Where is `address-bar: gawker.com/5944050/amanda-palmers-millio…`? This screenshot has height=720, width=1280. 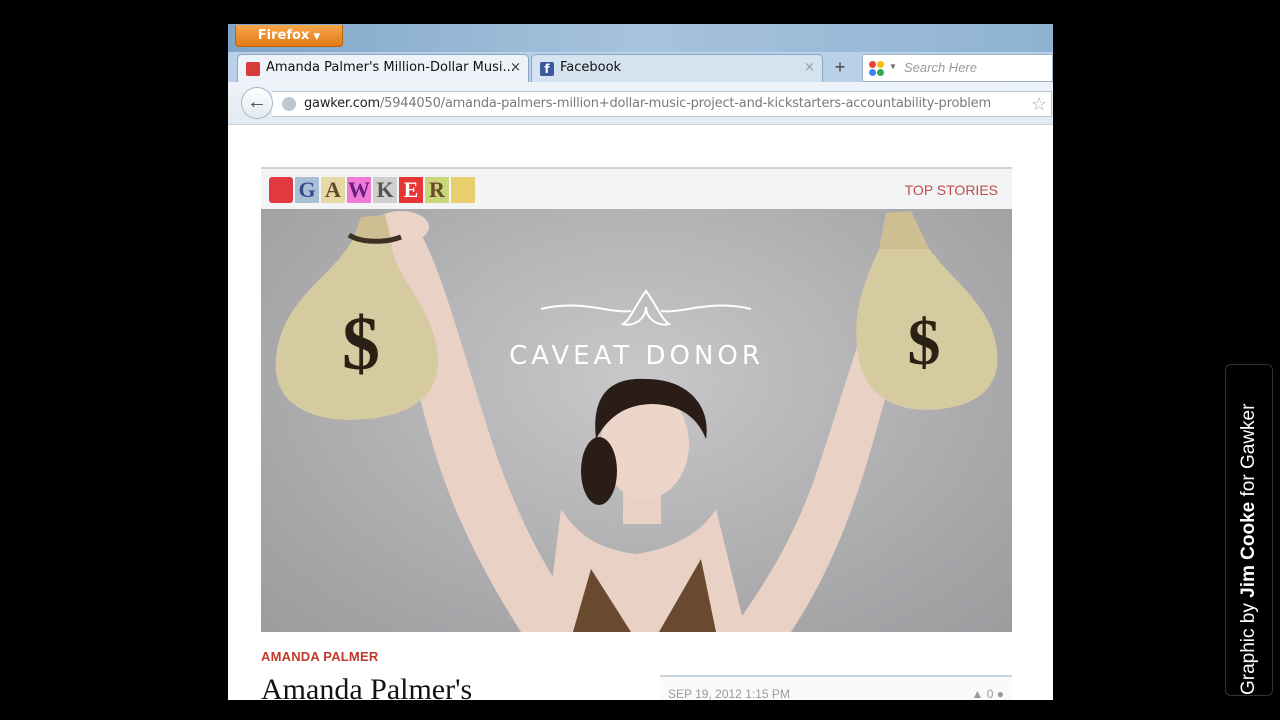 address-bar: gawker.com/5944050/amanda-palmers-millio… is located at coordinates (662, 104).